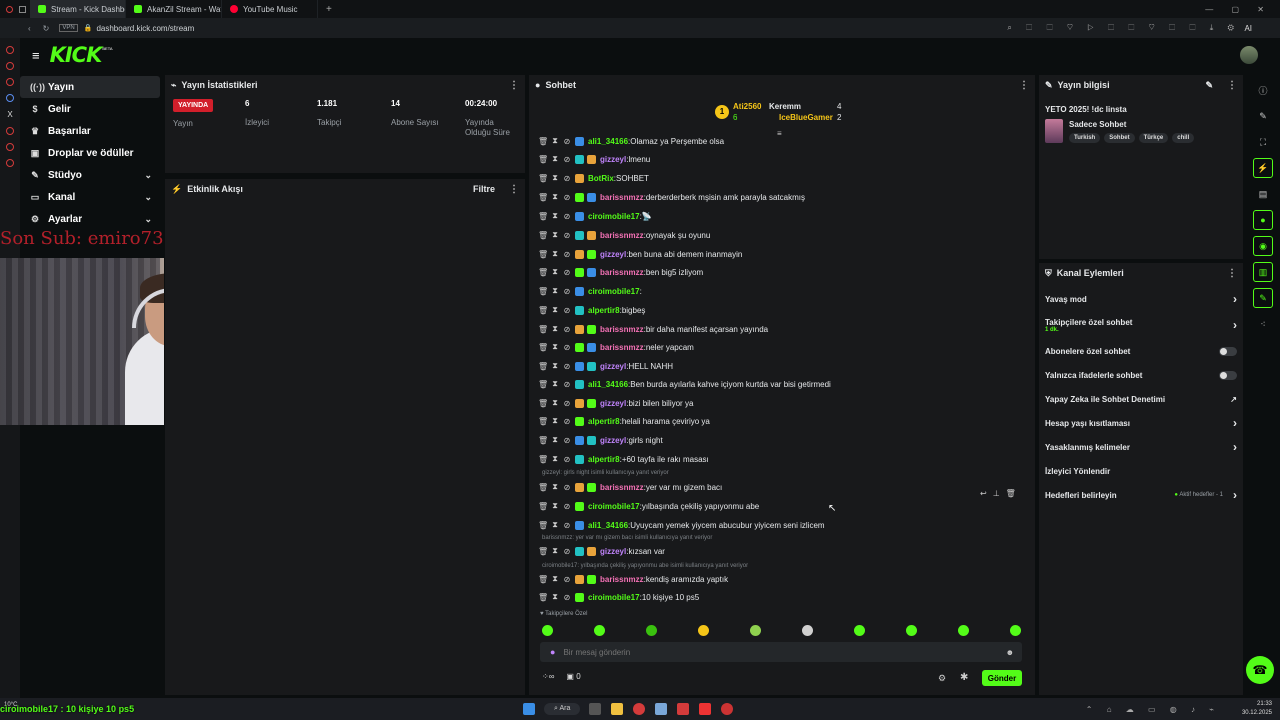  Describe the element at coordinates (1123, 28) in the screenshot. I see `browser-toolbar-icons: ⌕ ⬚ ⬚ ♡ ▷ ⬚ ⬚ ♡ ⬚ ⬚ ⤓ ⚙` at that location.